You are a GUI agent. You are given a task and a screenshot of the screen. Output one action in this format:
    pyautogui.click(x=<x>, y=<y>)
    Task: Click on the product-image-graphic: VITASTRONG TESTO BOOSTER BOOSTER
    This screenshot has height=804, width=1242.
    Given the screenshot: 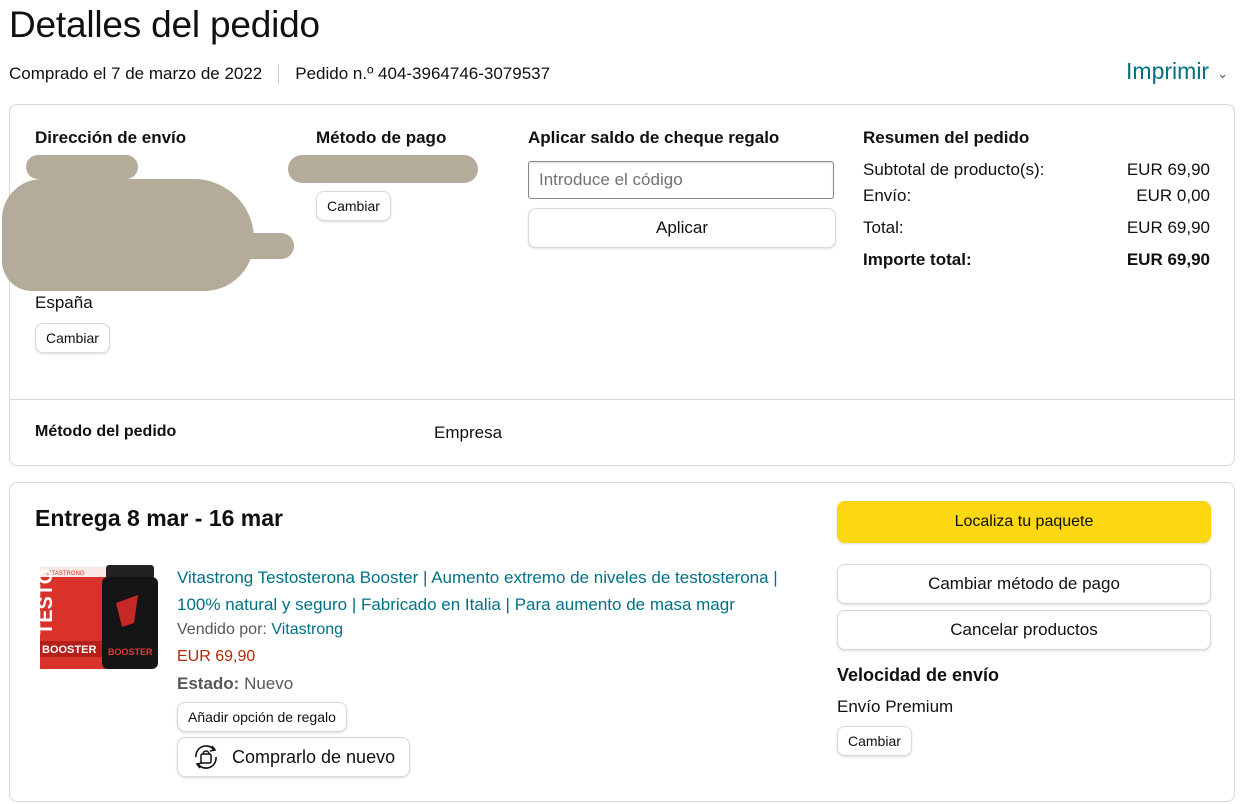 What is the action you would take?
    pyautogui.click(x=96, y=617)
    